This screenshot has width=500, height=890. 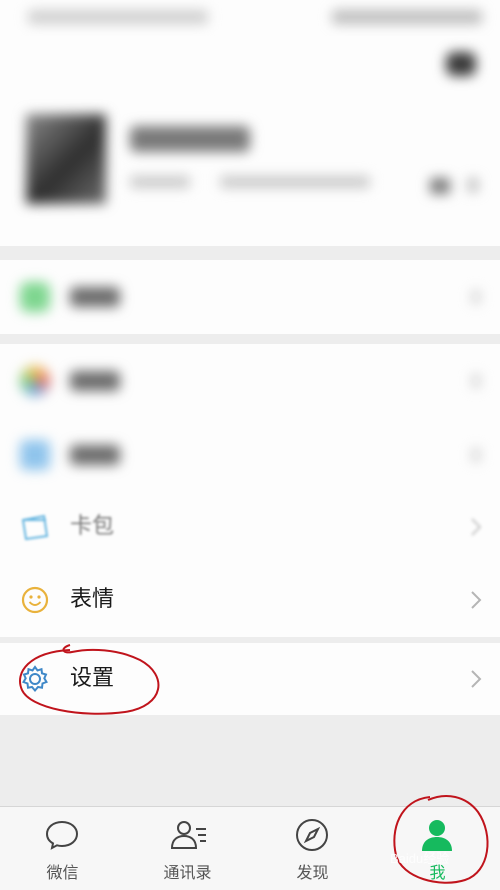 What do you see at coordinates (250, 455) in the screenshot?
I see `menu-item-album` at bounding box center [250, 455].